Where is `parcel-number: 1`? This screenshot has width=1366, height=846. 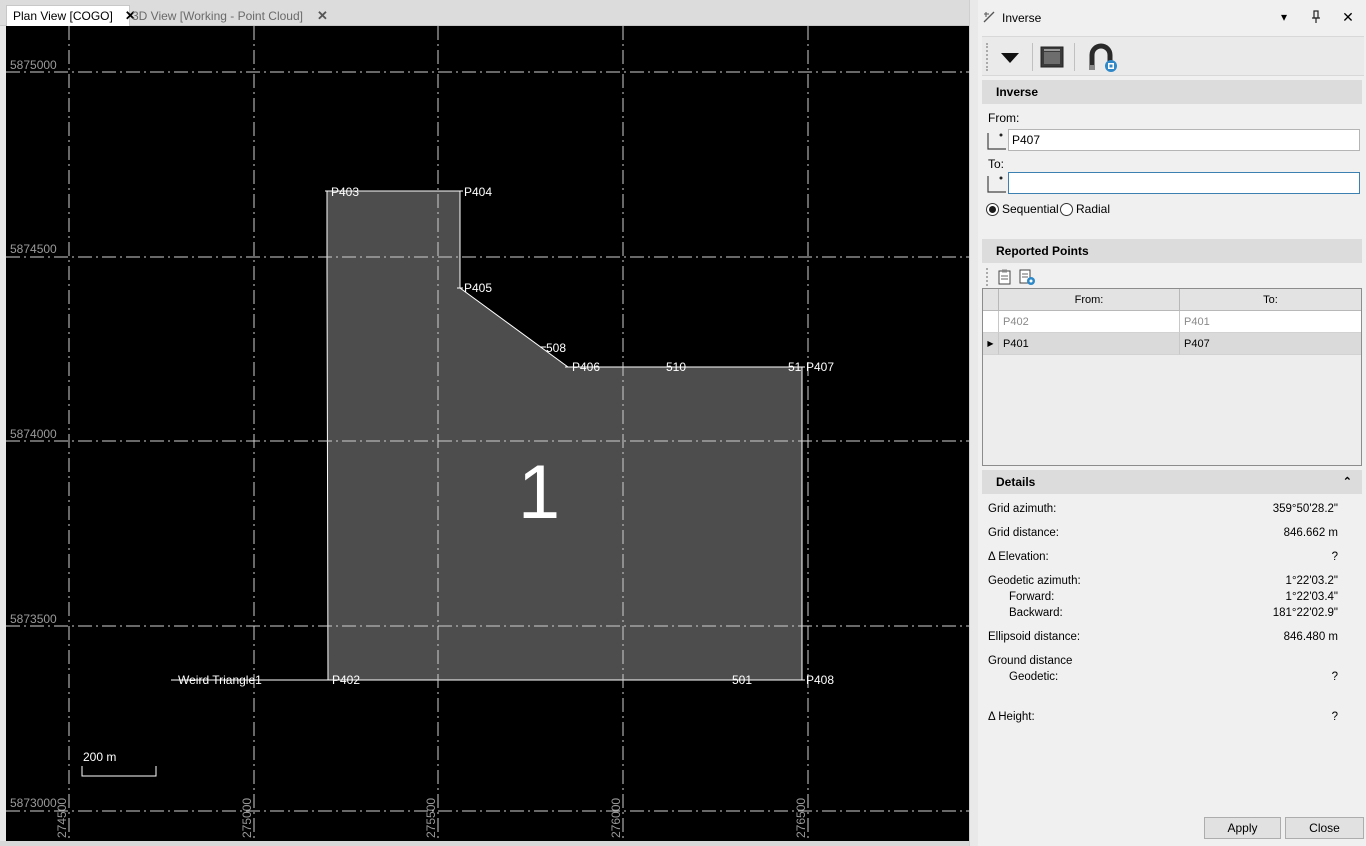
parcel-number: 1 is located at coordinates (539, 492).